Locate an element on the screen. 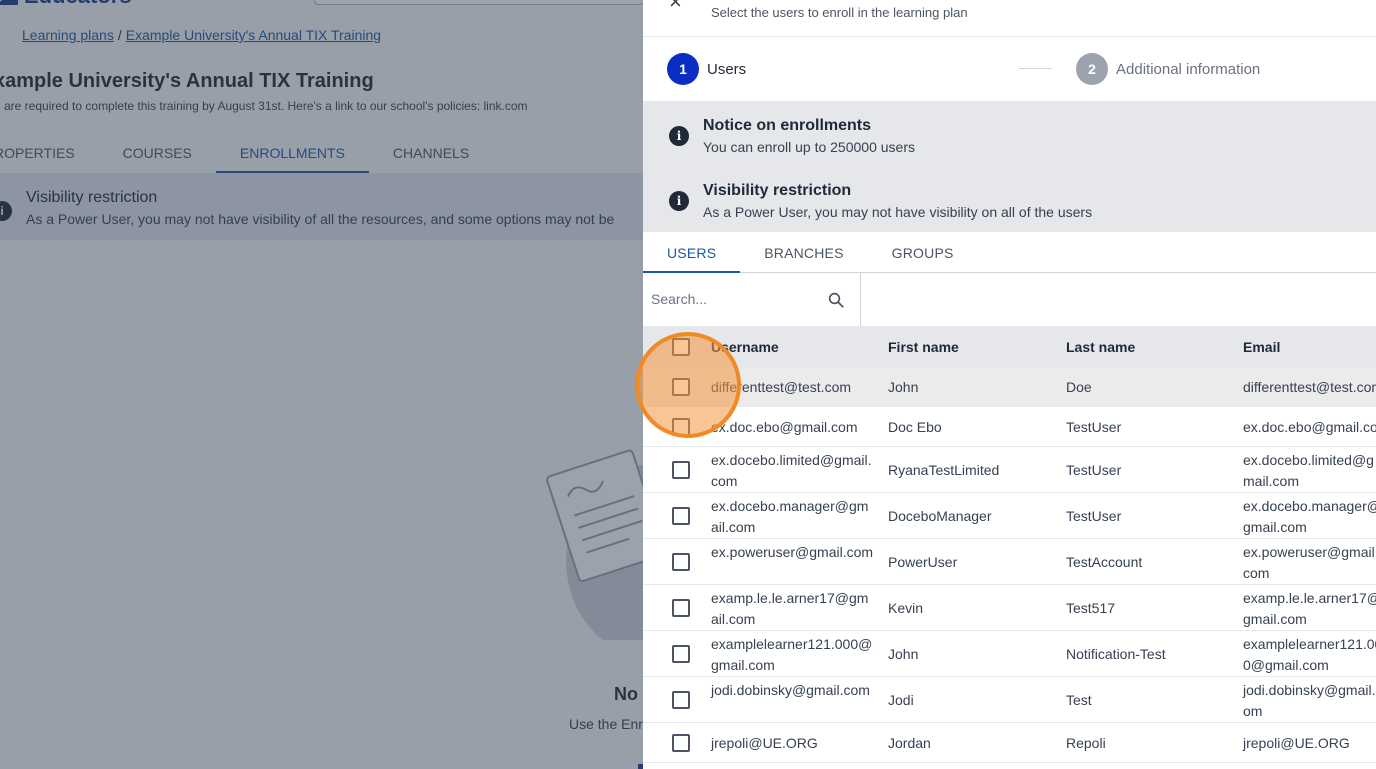 The image size is (1376, 769). cell-username: examplelearner121.000@gmail.com is located at coordinates (792, 654).